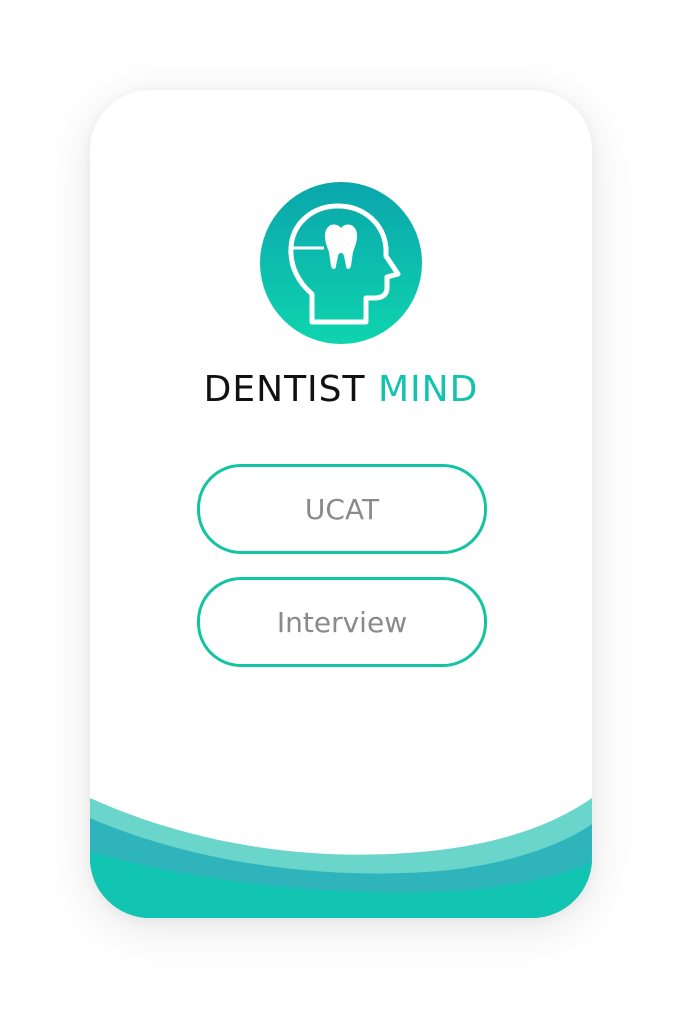  I want to click on ucat-button-label: UCAT, so click(342, 509).